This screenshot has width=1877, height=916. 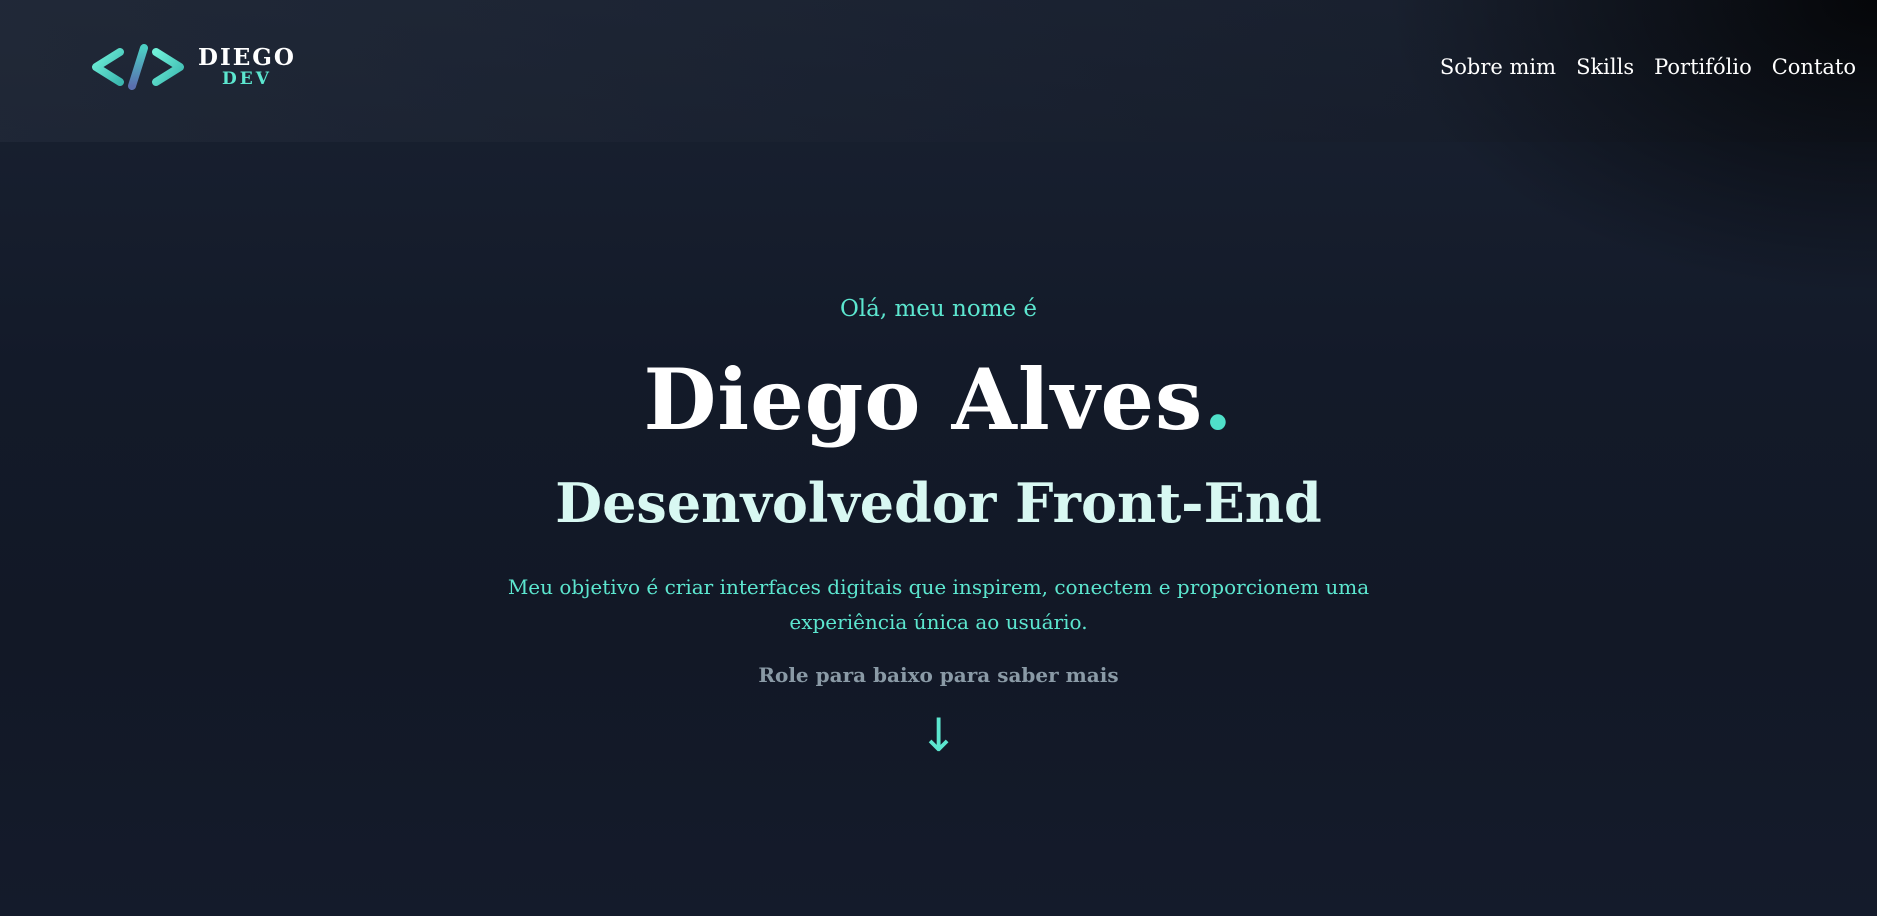 I want to click on hero-description-line-2: experiência única ao usuário., so click(x=938, y=622).